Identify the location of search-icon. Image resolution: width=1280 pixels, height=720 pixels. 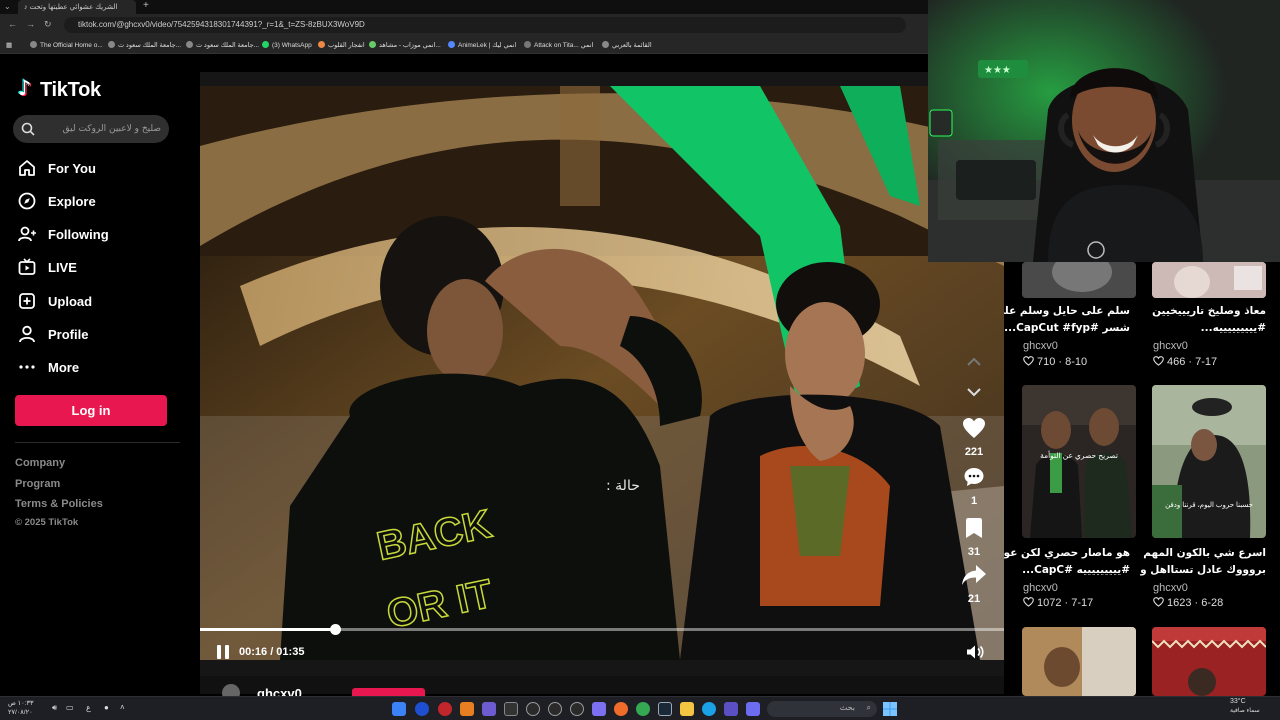
(28, 129).